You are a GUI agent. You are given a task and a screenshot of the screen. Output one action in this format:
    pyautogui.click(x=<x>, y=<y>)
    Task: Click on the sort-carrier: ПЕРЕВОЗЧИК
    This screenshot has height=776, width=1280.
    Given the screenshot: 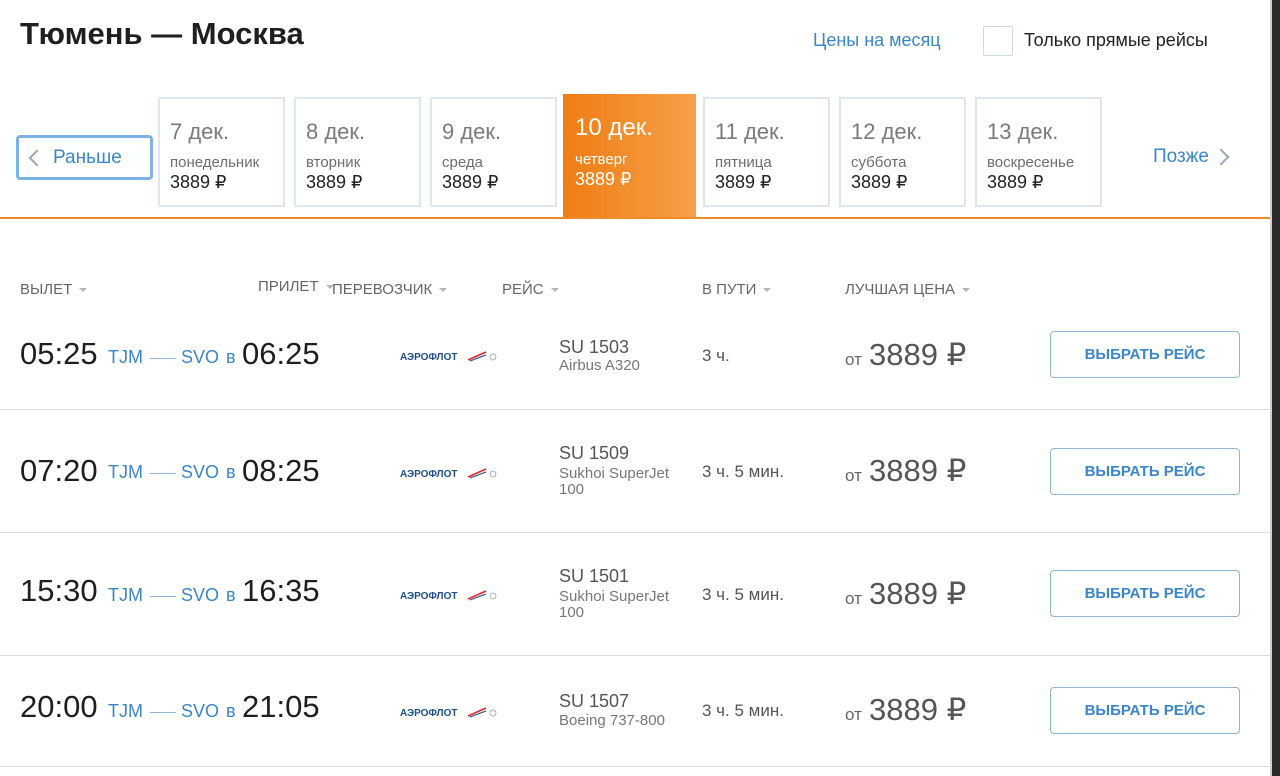 What is the action you would take?
    pyautogui.click(x=390, y=289)
    